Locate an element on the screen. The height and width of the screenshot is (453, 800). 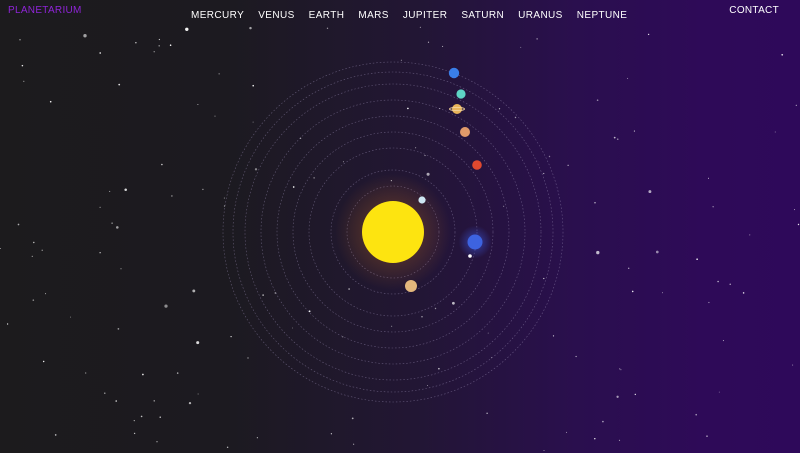
planet-earth is located at coordinates (475, 242).